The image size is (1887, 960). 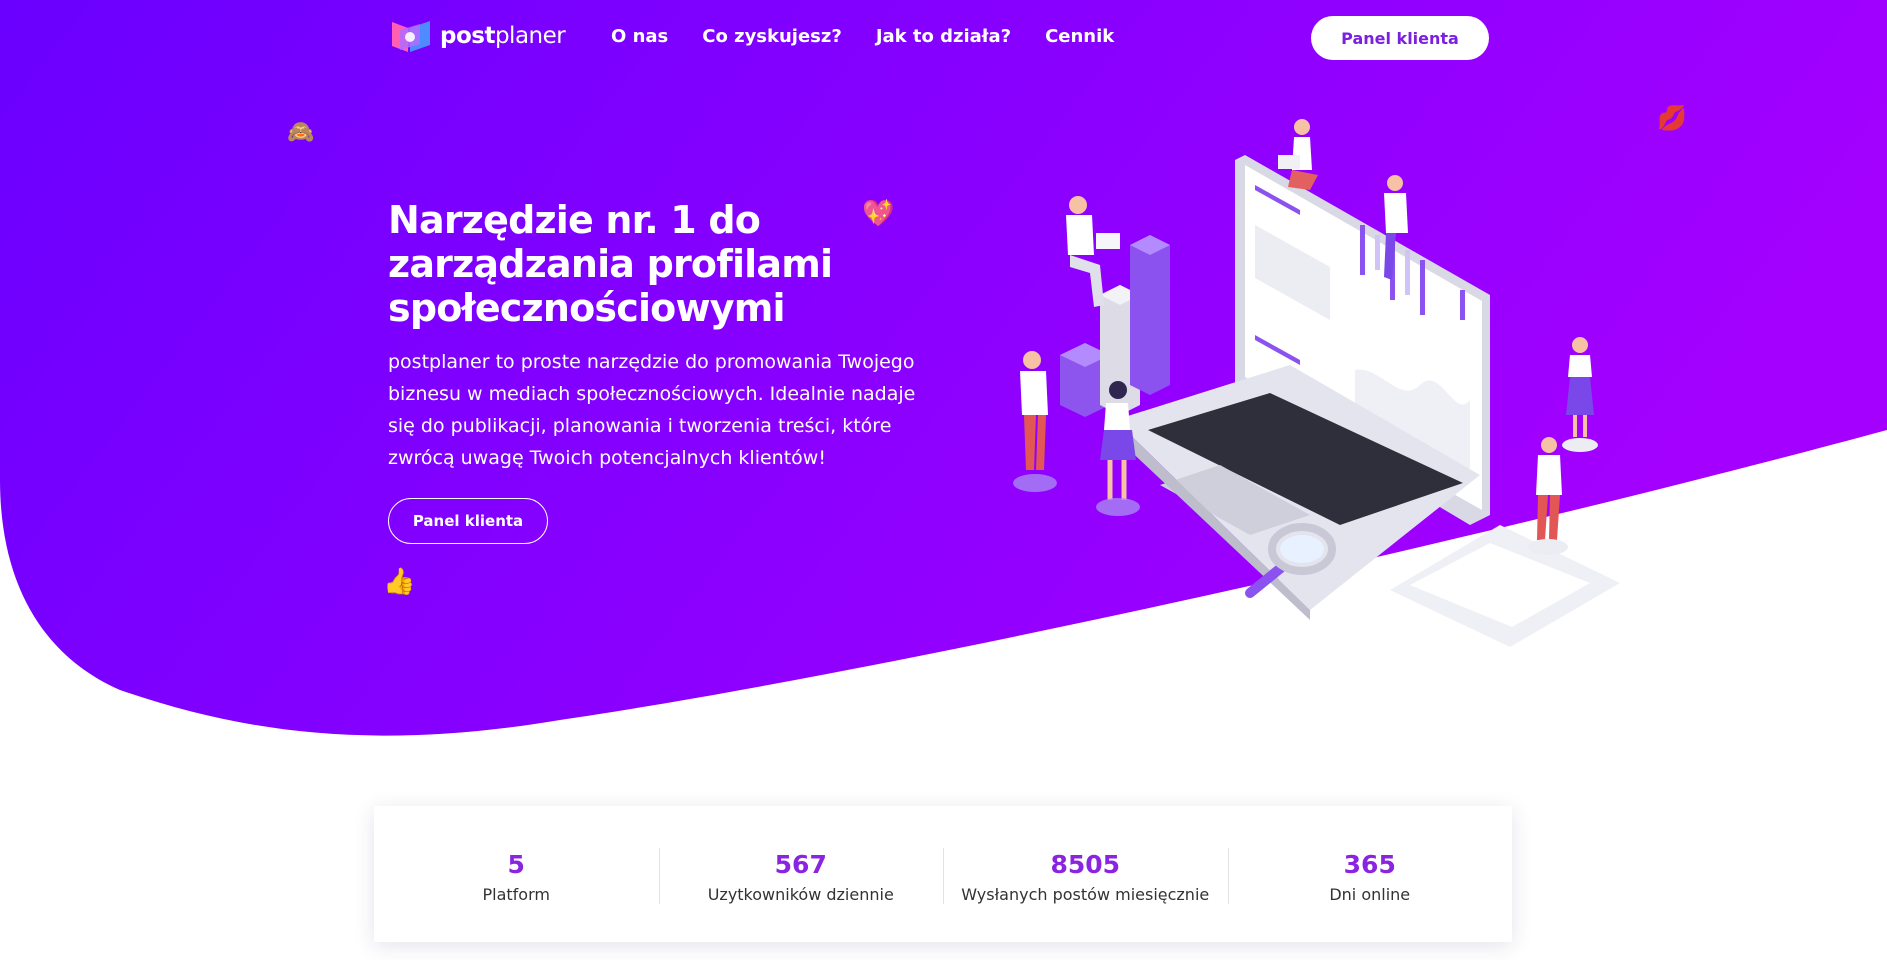 I want to click on stat-monthly-posts: 8505 Wysłanych postów miesięcznie, so click(x=1085, y=874).